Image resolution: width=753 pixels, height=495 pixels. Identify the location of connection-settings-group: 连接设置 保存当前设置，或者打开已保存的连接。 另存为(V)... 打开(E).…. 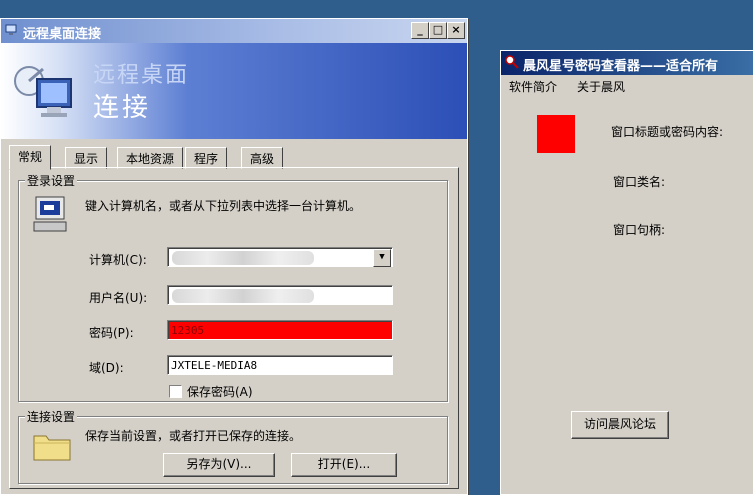
(233, 446).